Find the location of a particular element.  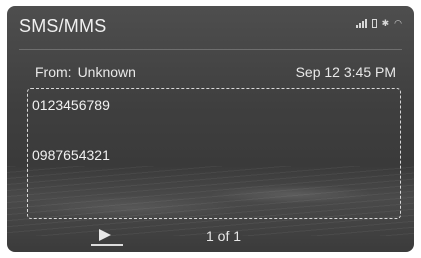

play-button-indicator is located at coordinates (107, 245).